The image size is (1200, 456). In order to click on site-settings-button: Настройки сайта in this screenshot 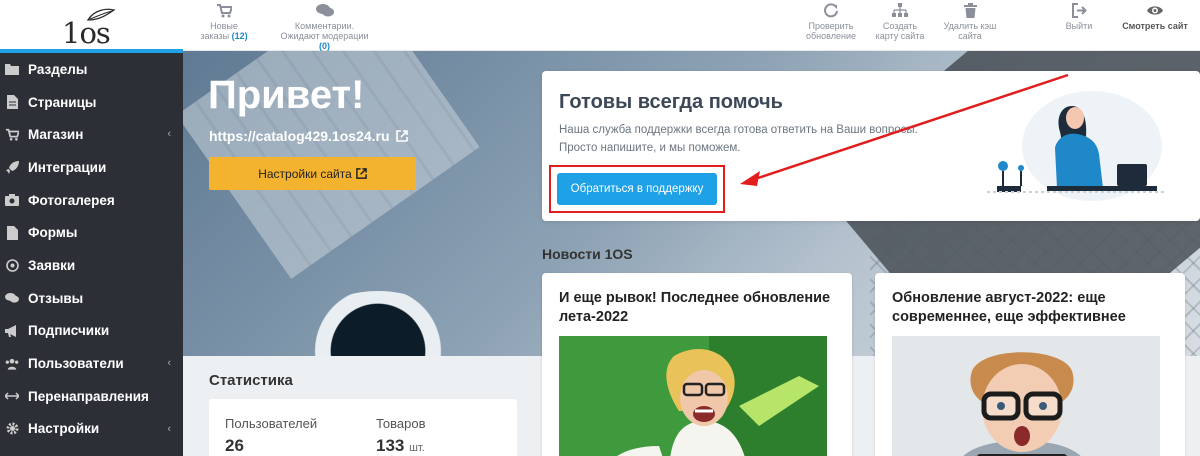, I will do `click(312, 173)`.